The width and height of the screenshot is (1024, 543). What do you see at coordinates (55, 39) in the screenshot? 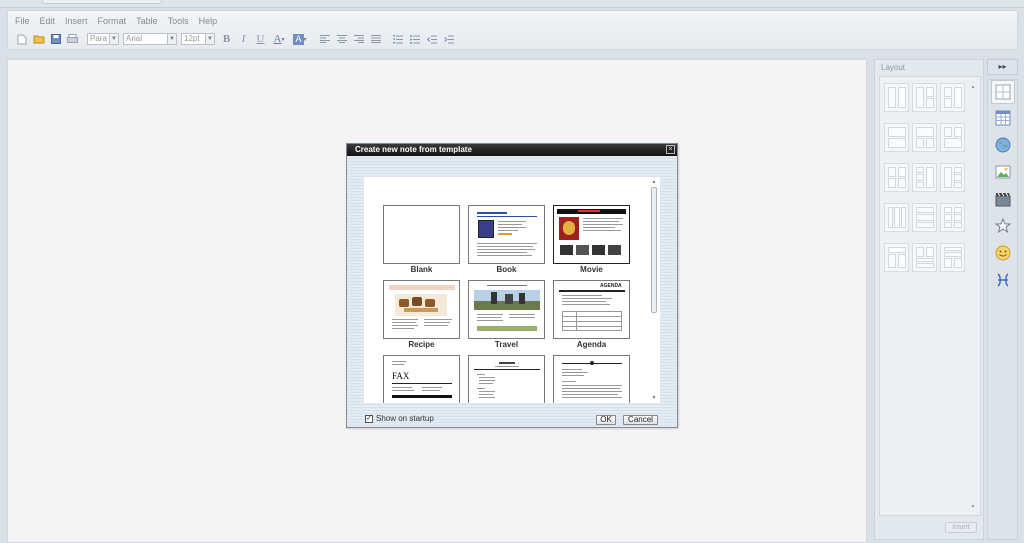
I see `save-icon` at bounding box center [55, 39].